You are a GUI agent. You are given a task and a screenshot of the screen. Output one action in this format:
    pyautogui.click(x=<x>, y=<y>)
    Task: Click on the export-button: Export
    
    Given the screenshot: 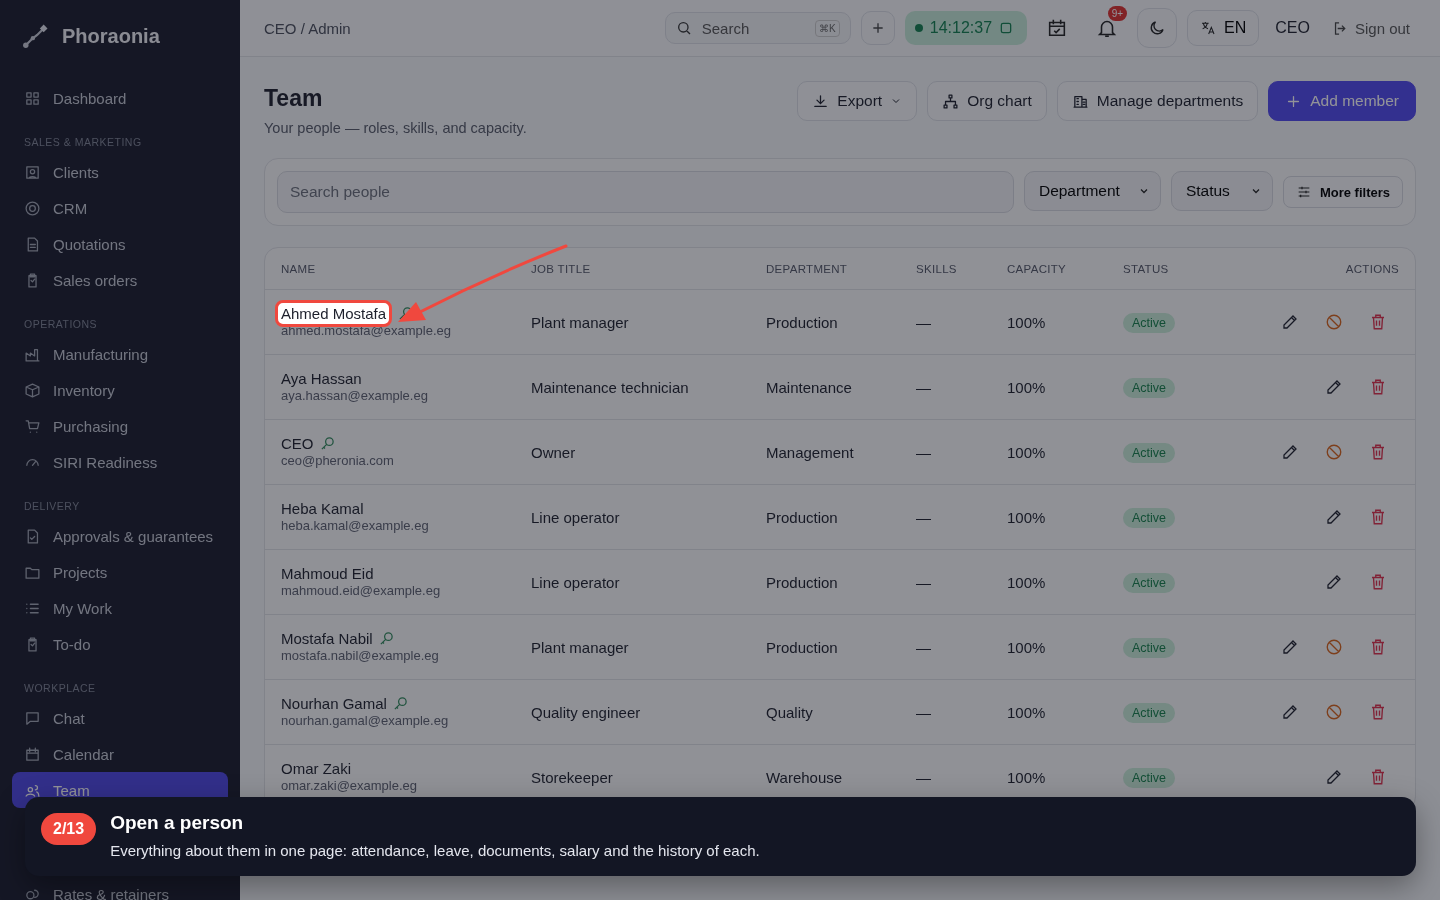 What is the action you would take?
    pyautogui.click(x=857, y=101)
    